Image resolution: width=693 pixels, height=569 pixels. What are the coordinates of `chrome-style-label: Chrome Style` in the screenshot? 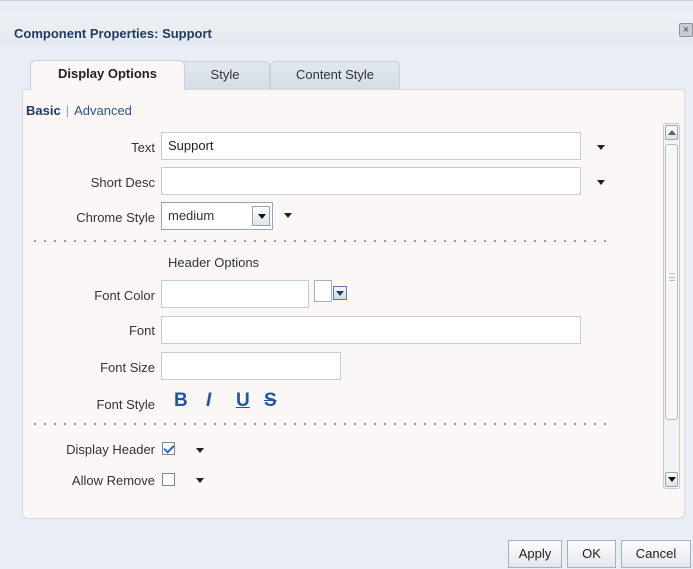 It's located at (115, 217).